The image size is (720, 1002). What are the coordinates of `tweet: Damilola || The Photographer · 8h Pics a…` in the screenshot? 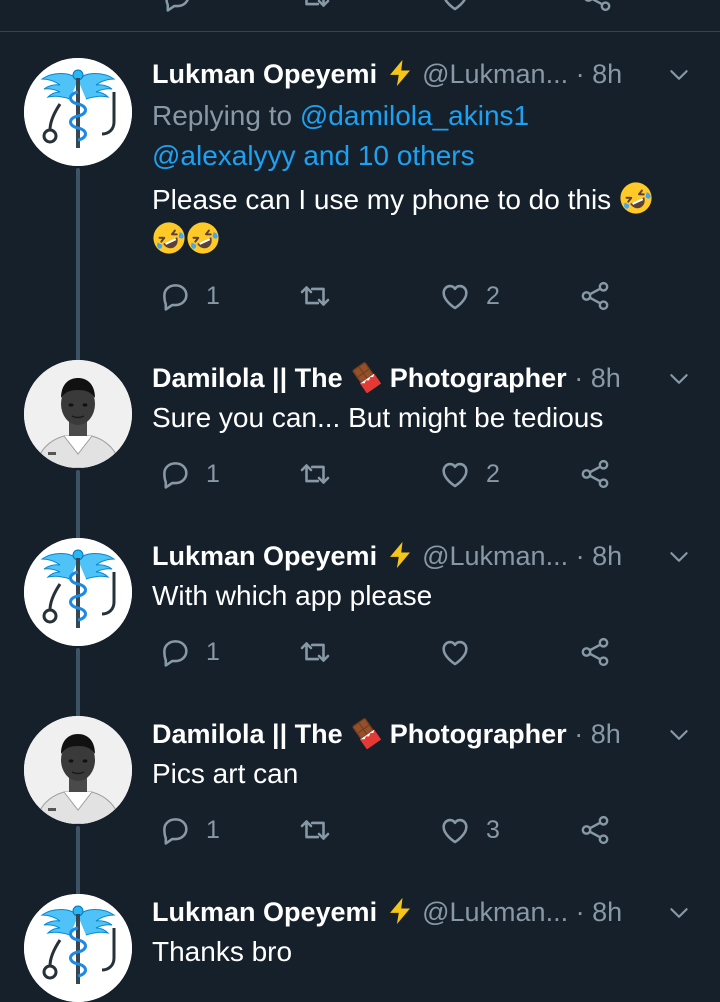 It's located at (360, 789).